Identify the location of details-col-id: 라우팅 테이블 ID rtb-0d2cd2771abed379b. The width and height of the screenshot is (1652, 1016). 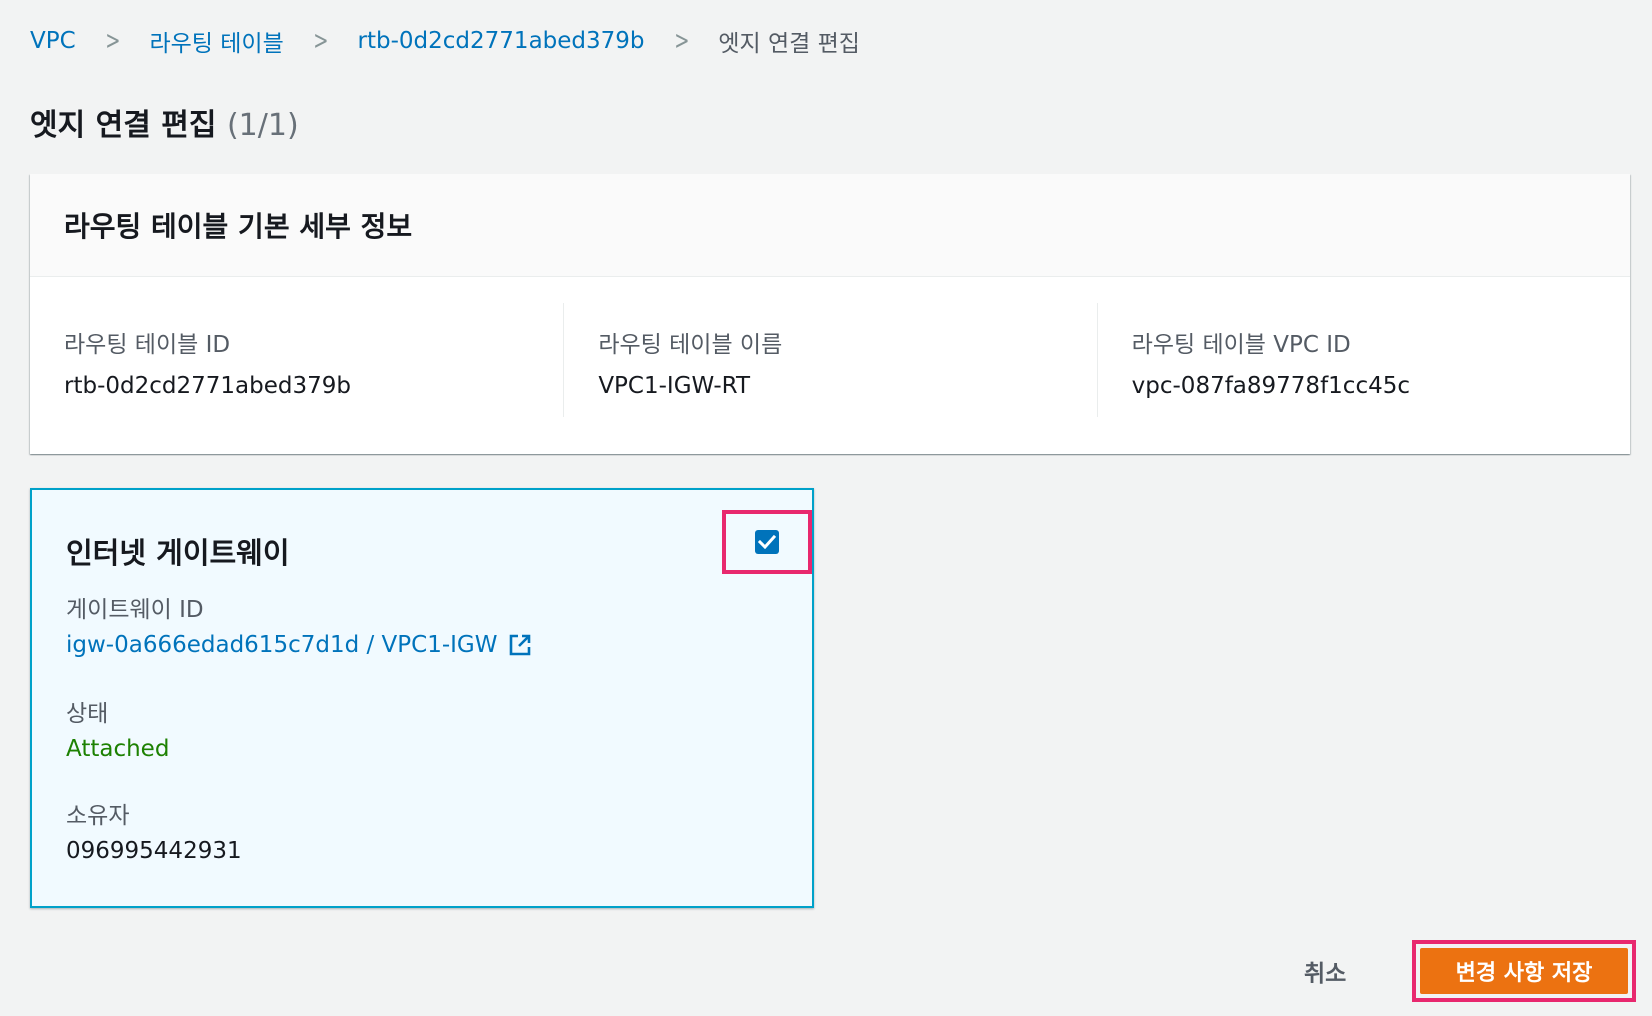
(296, 360).